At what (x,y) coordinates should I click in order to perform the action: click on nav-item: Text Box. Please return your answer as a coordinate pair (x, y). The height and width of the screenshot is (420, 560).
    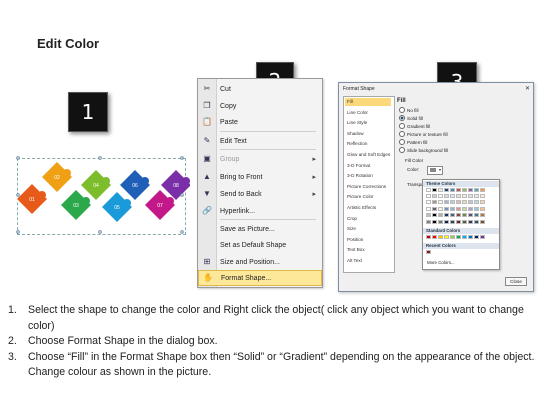
    Looking at the image, I should click on (356, 249).